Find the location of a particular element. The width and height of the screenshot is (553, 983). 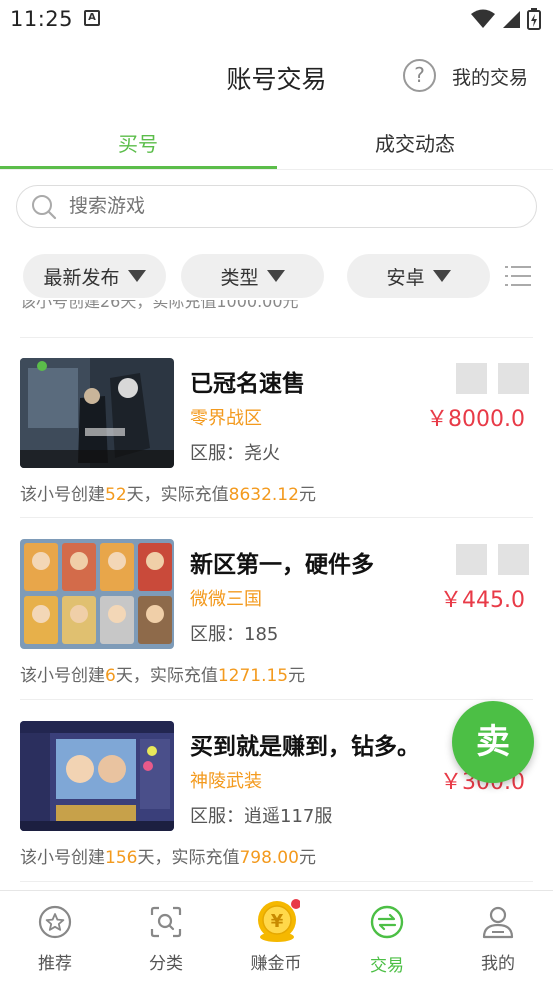

nav-recommend: 推荐 is located at coordinates (55, 937).